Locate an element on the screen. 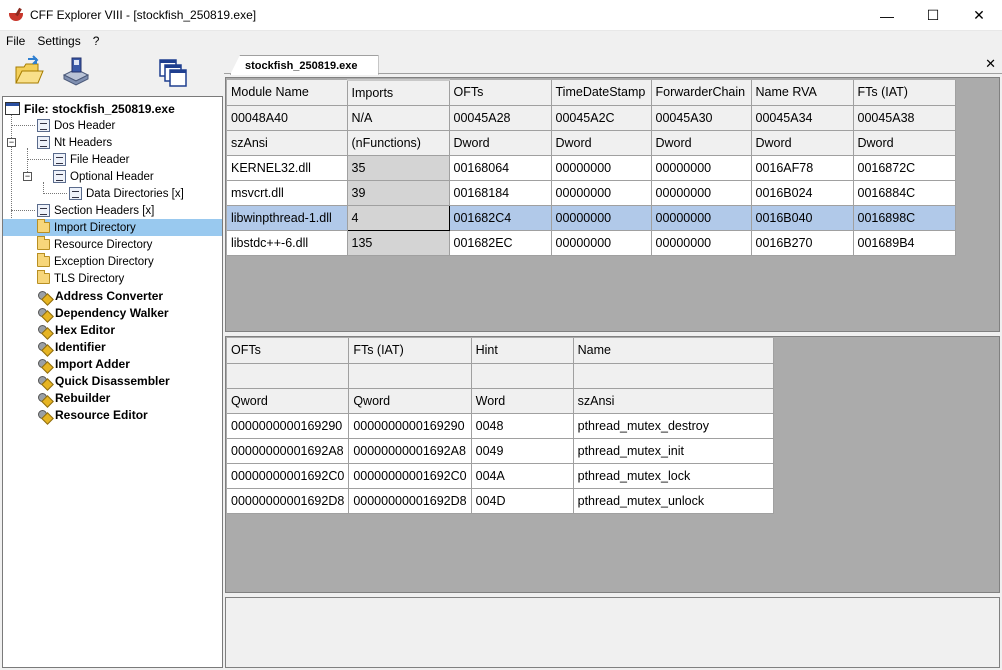 This screenshot has width=1002, height=670. tool-resource-editor: Resource Editor is located at coordinates (92, 414).